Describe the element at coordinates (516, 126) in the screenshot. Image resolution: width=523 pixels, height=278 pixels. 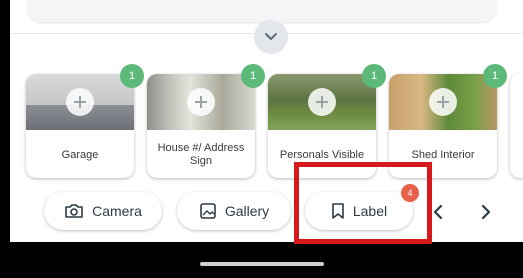
I see `photo-tile-partial` at that location.